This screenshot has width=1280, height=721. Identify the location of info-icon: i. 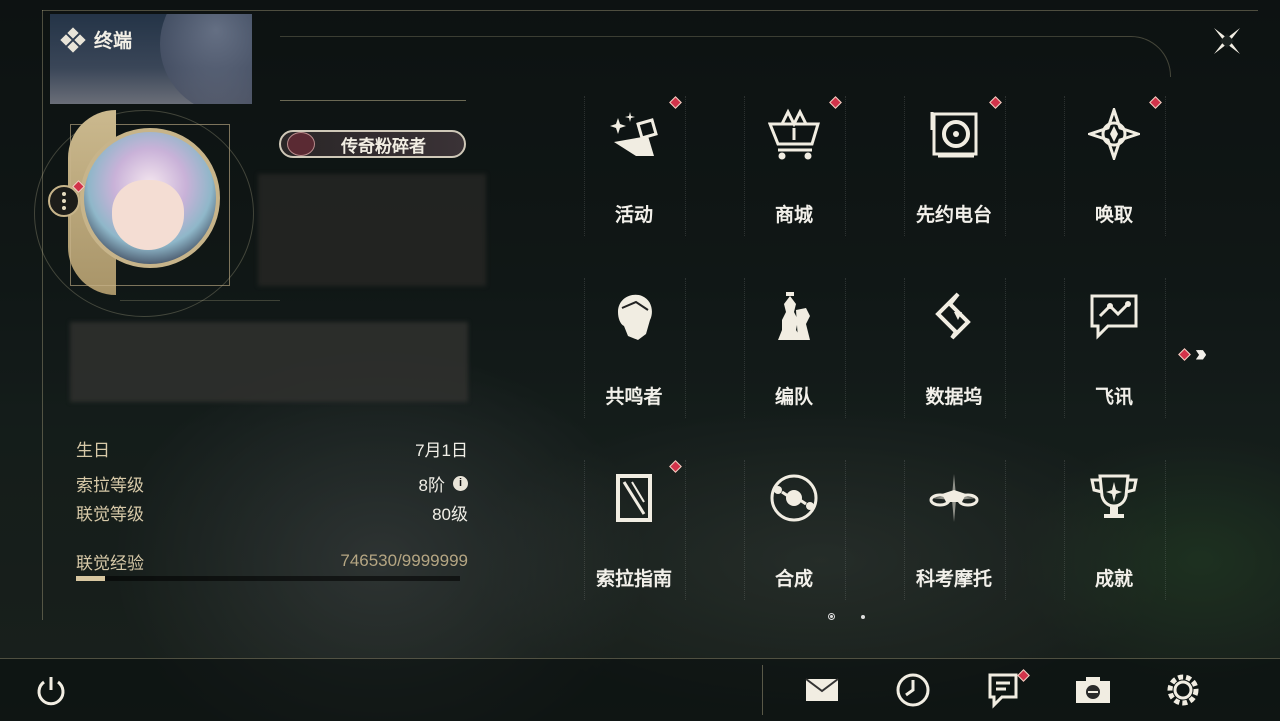
(460, 483).